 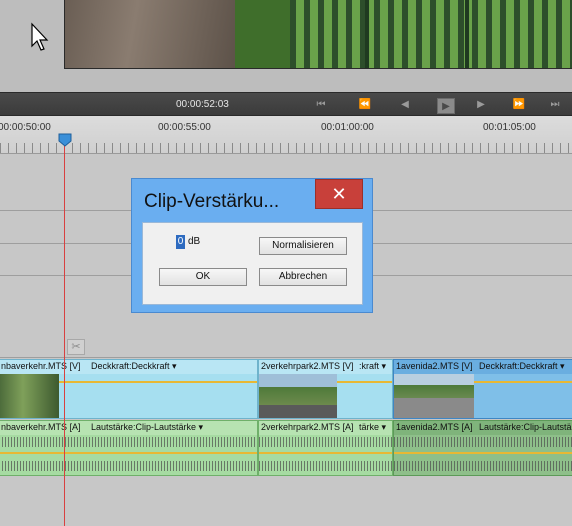 What do you see at coordinates (321, 104) in the screenshot?
I see `go-to-start-icon: ⏮` at bounding box center [321, 104].